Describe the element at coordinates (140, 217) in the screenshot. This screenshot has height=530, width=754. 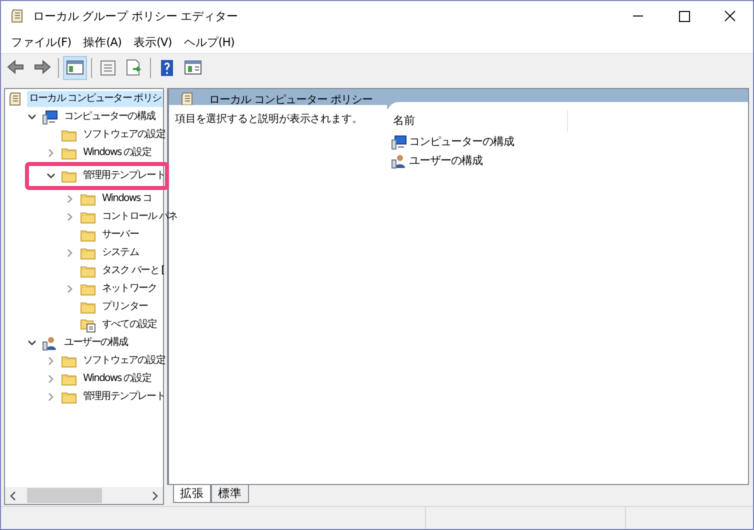
I see `tree-item: コントロール パネ` at that location.